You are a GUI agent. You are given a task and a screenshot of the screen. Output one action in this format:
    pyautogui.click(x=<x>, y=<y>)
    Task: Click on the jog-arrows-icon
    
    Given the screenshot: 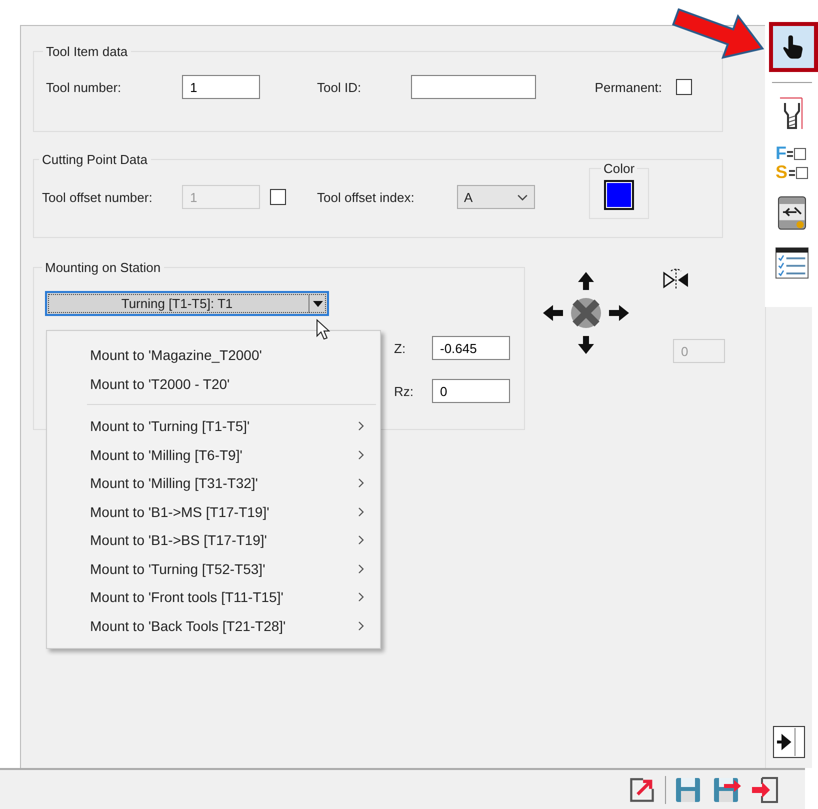 What is the action you would take?
    pyautogui.click(x=586, y=313)
    